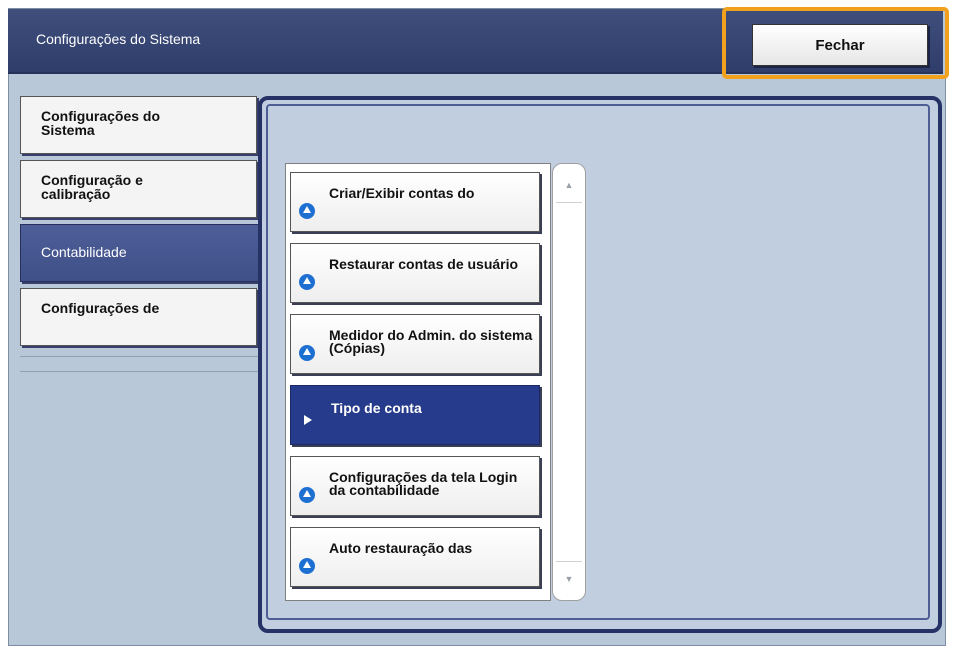 The height and width of the screenshot is (651, 957). What do you see at coordinates (415, 202) in the screenshot?
I see `menu-item-create-view-accounts: Criar/Exibir contas do` at bounding box center [415, 202].